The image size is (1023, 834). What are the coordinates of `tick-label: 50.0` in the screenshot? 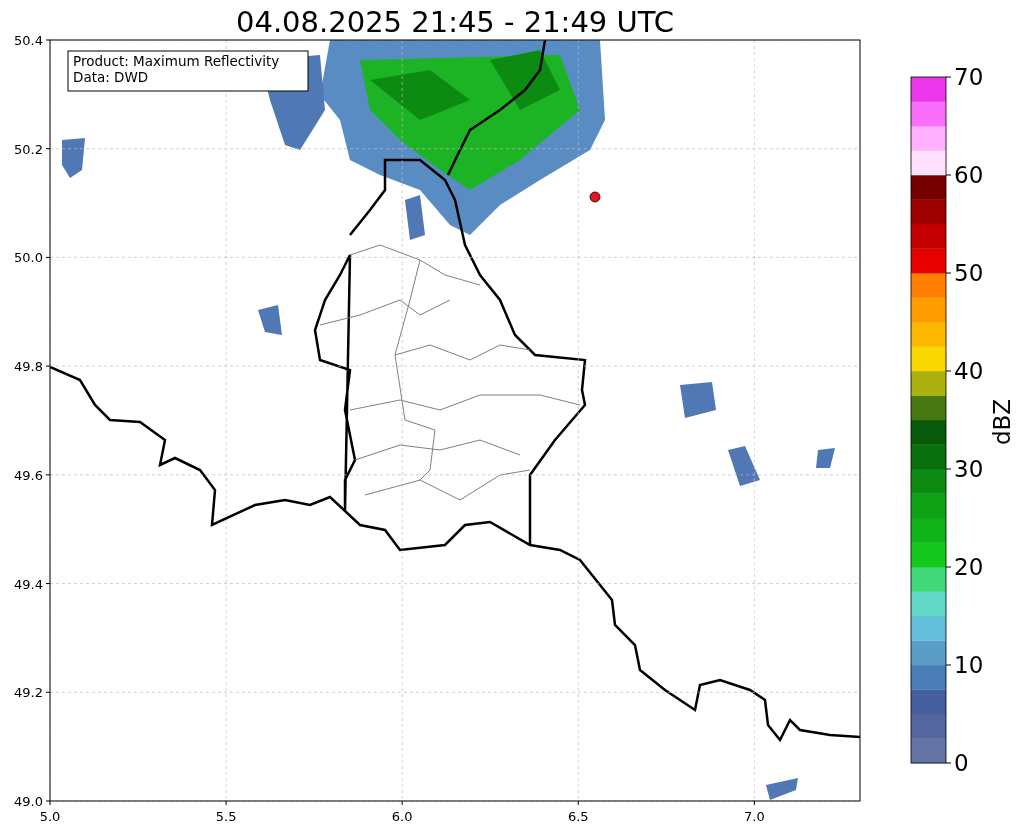 It's located at (28, 258).